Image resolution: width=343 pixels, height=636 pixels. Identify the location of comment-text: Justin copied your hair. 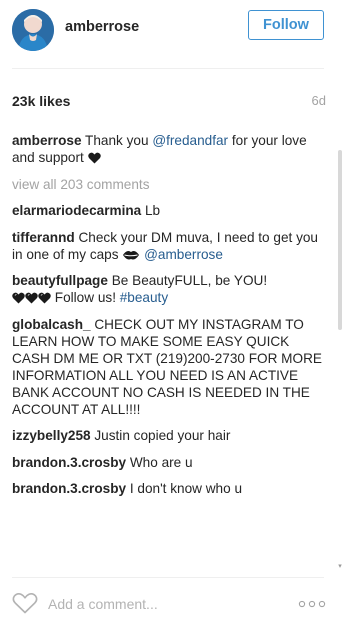
(162, 435).